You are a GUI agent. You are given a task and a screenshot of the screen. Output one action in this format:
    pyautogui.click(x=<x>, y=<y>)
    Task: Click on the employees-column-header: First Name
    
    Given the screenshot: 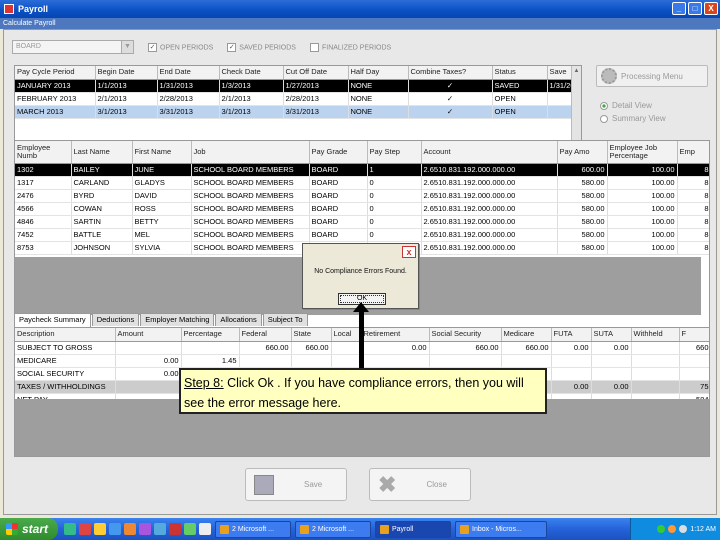 What is the action you would take?
    pyautogui.click(x=162, y=152)
    